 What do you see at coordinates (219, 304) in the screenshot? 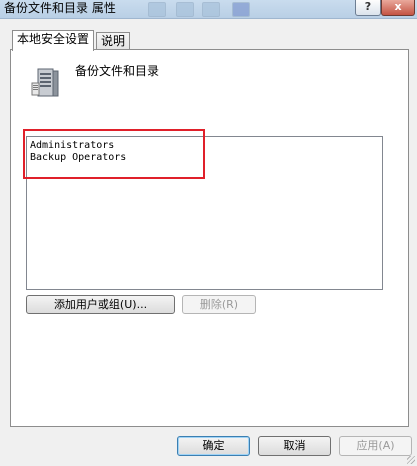
I see `remove-button: 删除(R)` at bounding box center [219, 304].